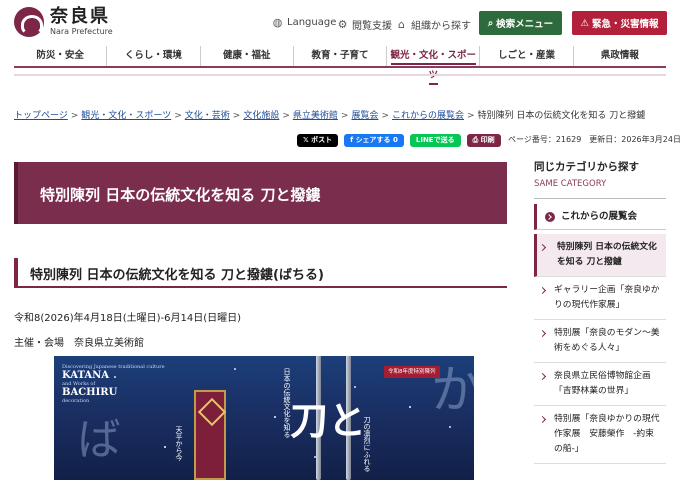 Image resolution: width=680 pixels, height=480 pixels. I want to click on gnav-item-living: くらし・環境, so click(152, 56).